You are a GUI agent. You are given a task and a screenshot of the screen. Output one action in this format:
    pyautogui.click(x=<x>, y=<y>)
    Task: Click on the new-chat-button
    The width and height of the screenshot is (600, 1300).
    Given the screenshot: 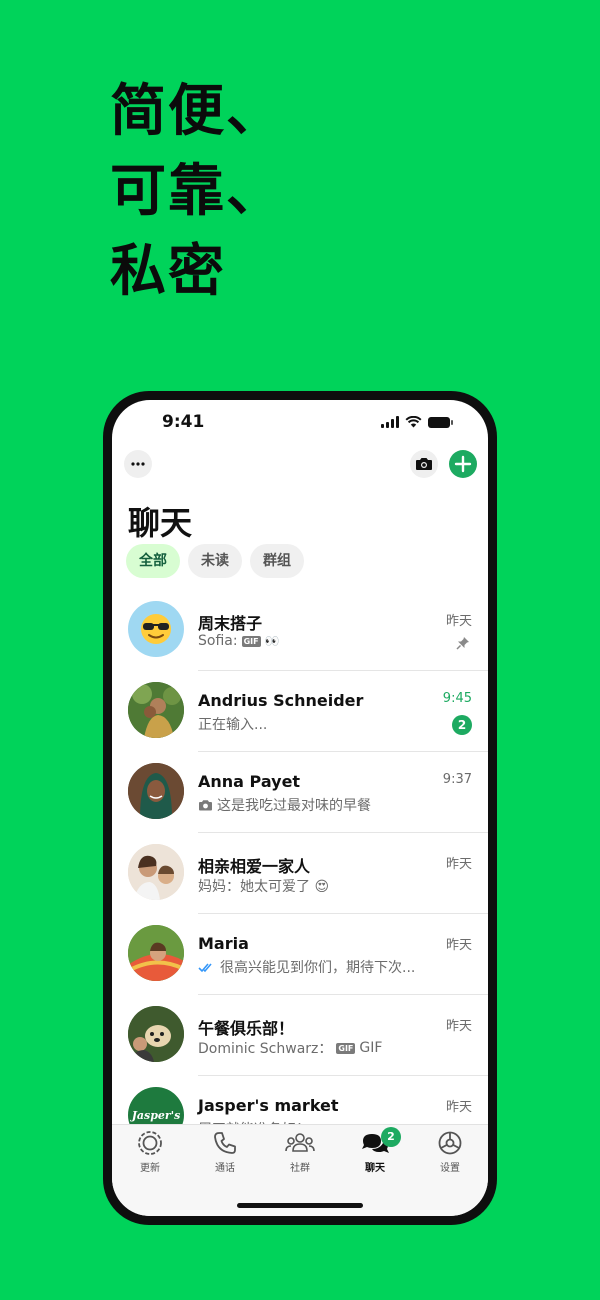 What is the action you would take?
    pyautogui.click(x=463, y=464)
    